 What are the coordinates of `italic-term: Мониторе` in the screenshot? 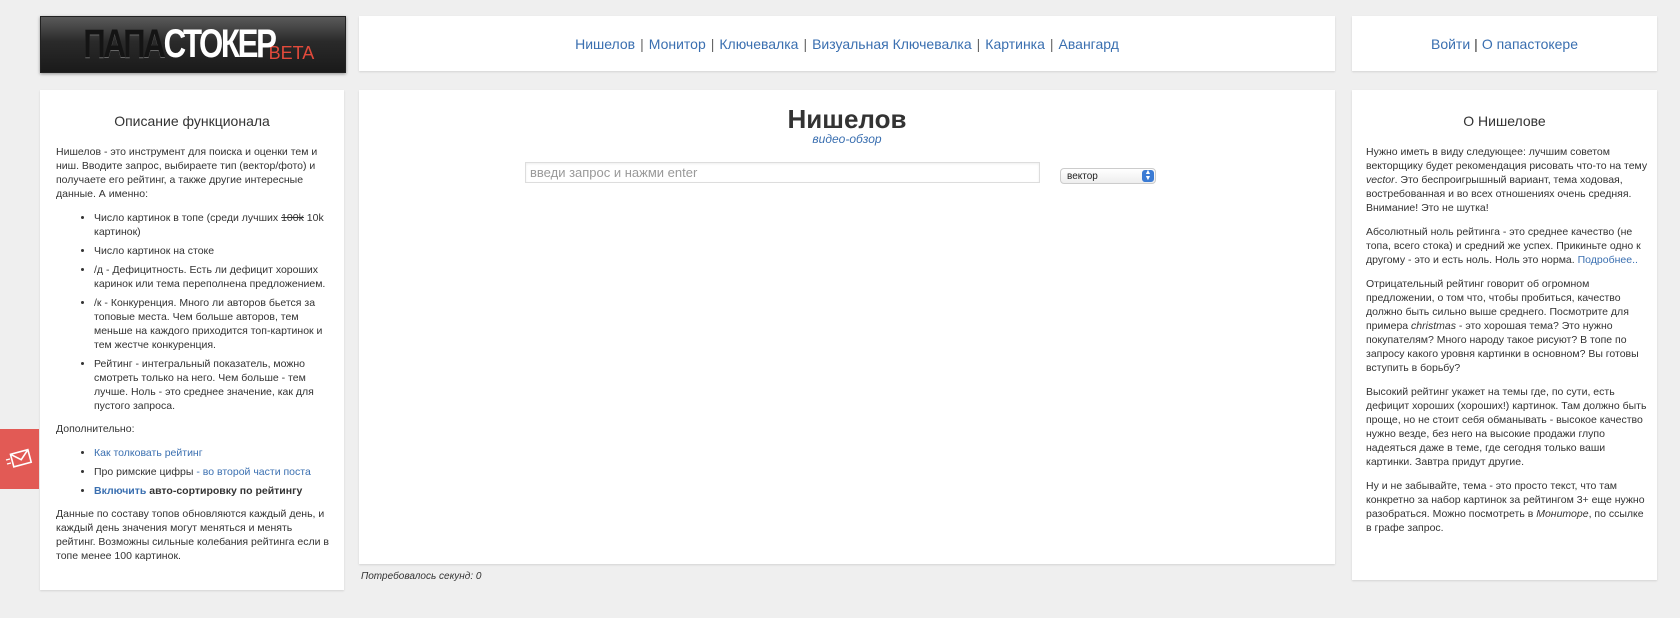 It's located at (1562, 514).